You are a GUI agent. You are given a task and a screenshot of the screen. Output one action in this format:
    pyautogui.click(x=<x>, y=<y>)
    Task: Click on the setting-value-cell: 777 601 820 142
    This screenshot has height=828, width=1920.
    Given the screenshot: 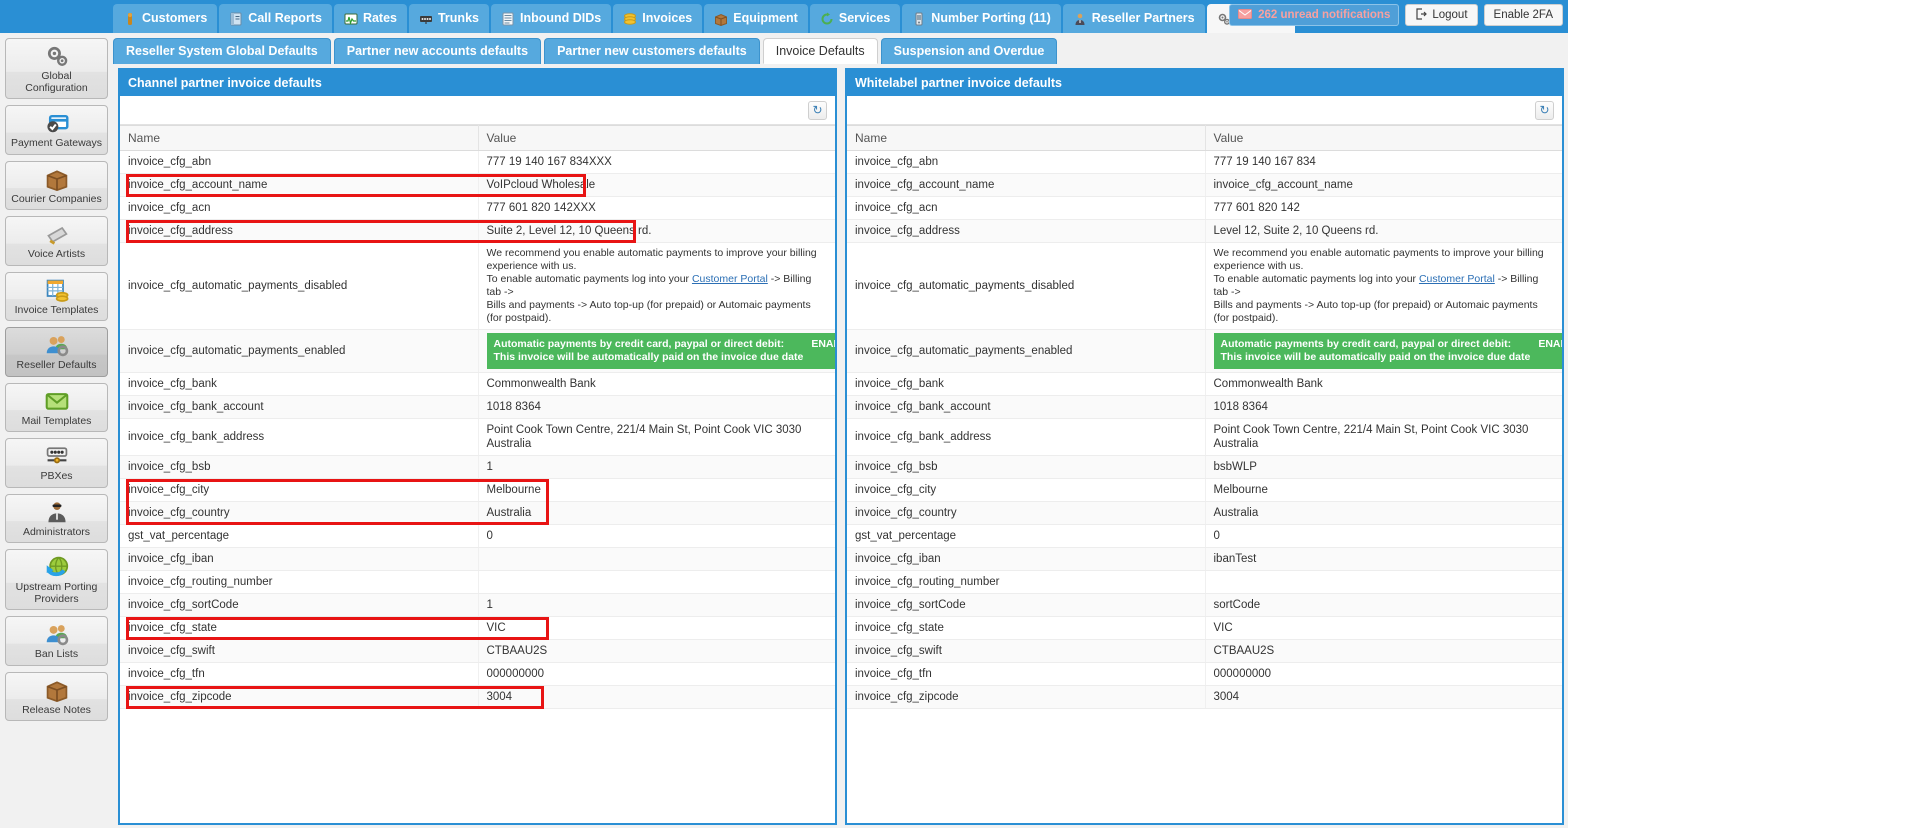 What is the action you would take?
    pyautogui.click(x=1383, y=208)
    